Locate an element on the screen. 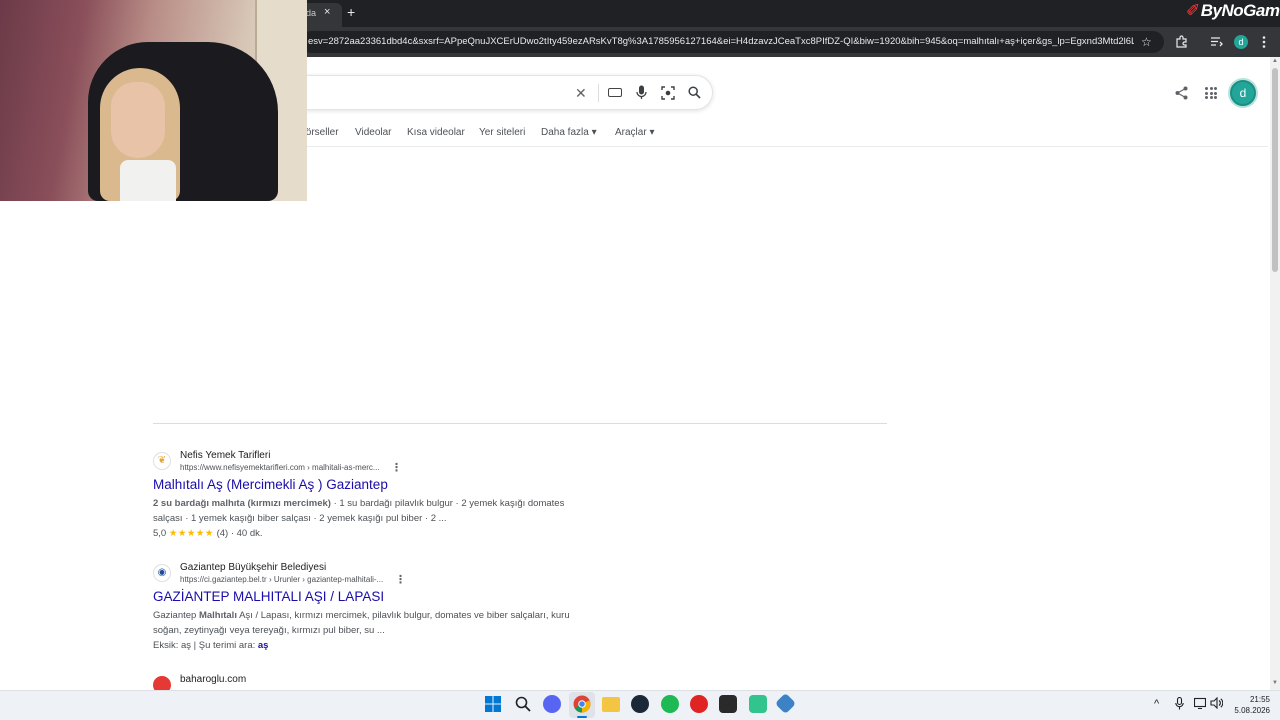  tray-volume-icon is located at coordinates (1216, 703).